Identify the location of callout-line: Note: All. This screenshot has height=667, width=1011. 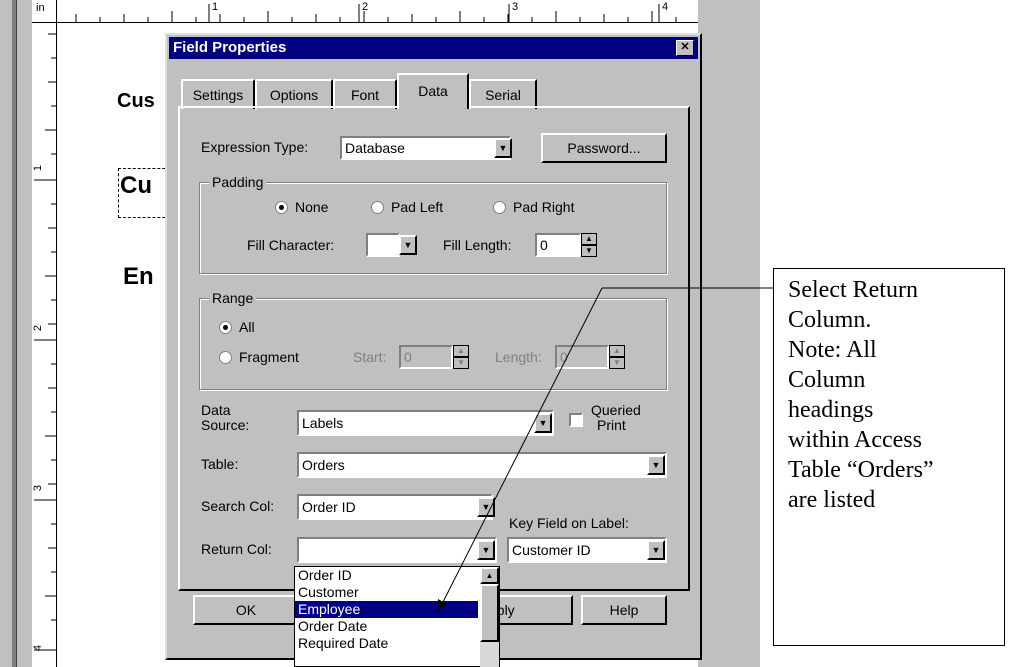
(832, 350).